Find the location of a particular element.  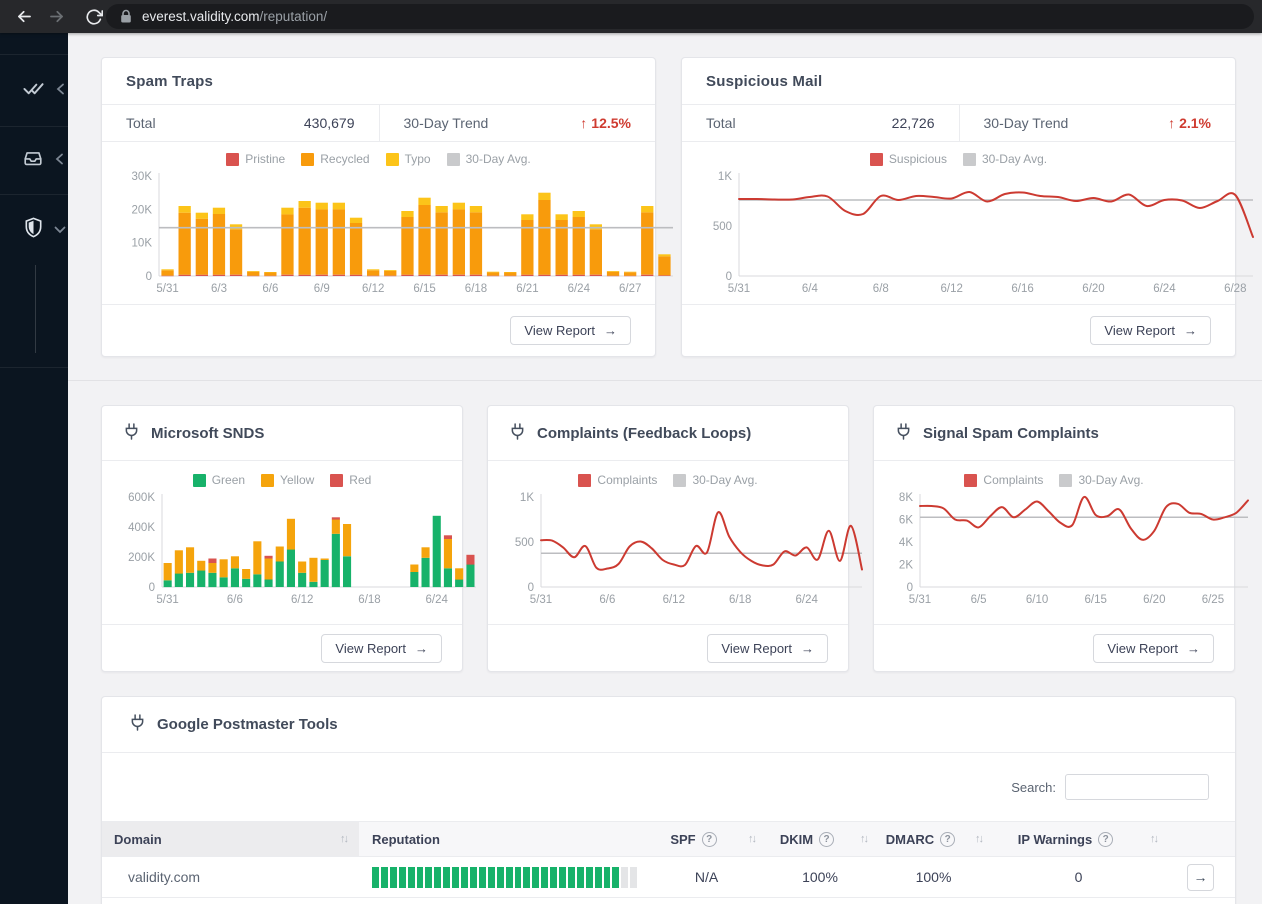

sidebar-item-tasks is located at coordinates (34, 91).